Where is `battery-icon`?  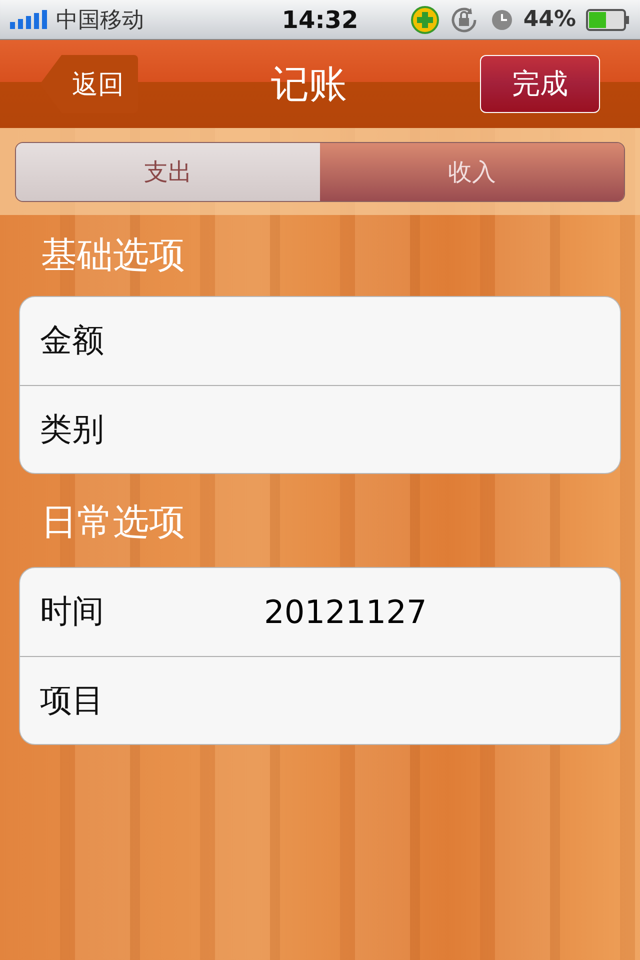
battery-icon is located at coordinates (608, 19).